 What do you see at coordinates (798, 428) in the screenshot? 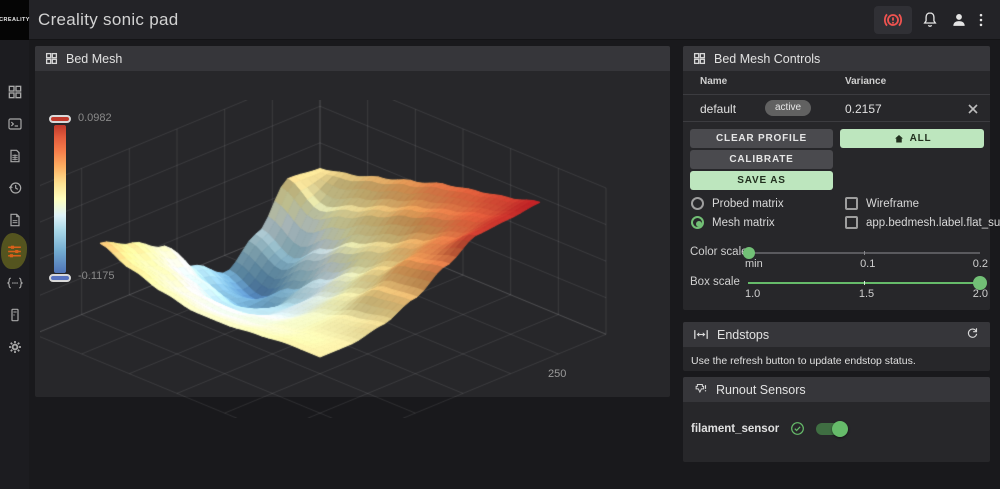
I see `check-circle-icon` at bounding box center [798, 428].